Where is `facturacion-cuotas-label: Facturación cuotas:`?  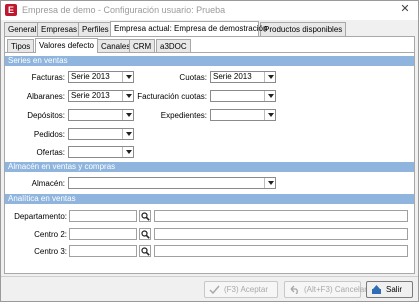 facturacion-cuotas-label: Facturación cuotas: is located at coordinates (172, 96).